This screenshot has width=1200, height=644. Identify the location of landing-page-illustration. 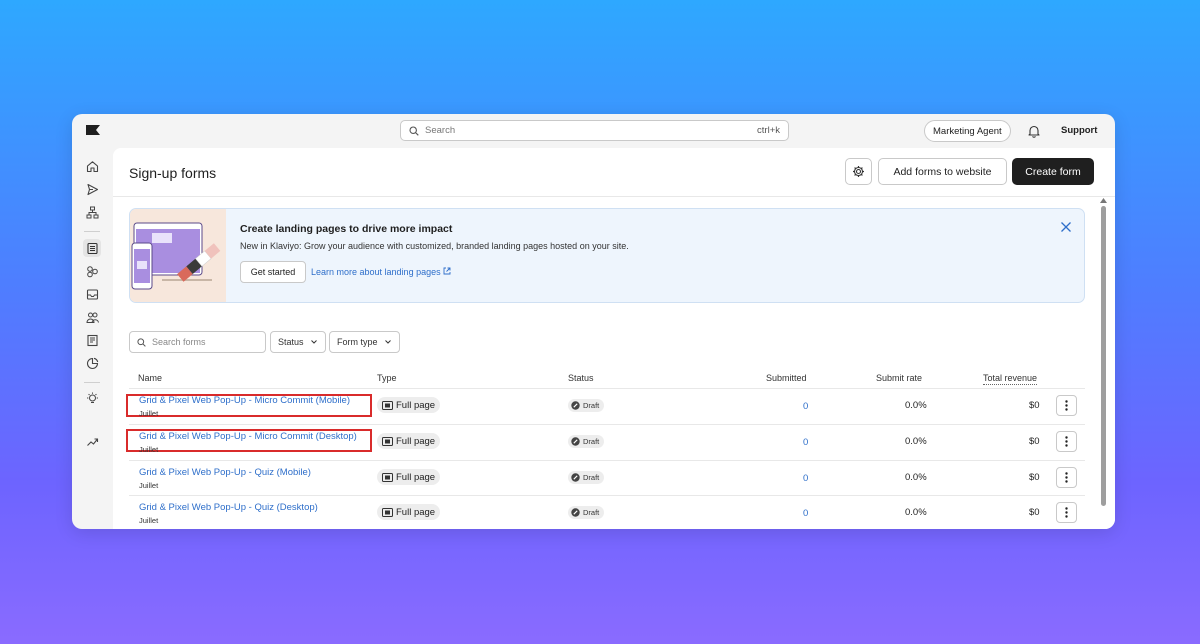
(178, 255).